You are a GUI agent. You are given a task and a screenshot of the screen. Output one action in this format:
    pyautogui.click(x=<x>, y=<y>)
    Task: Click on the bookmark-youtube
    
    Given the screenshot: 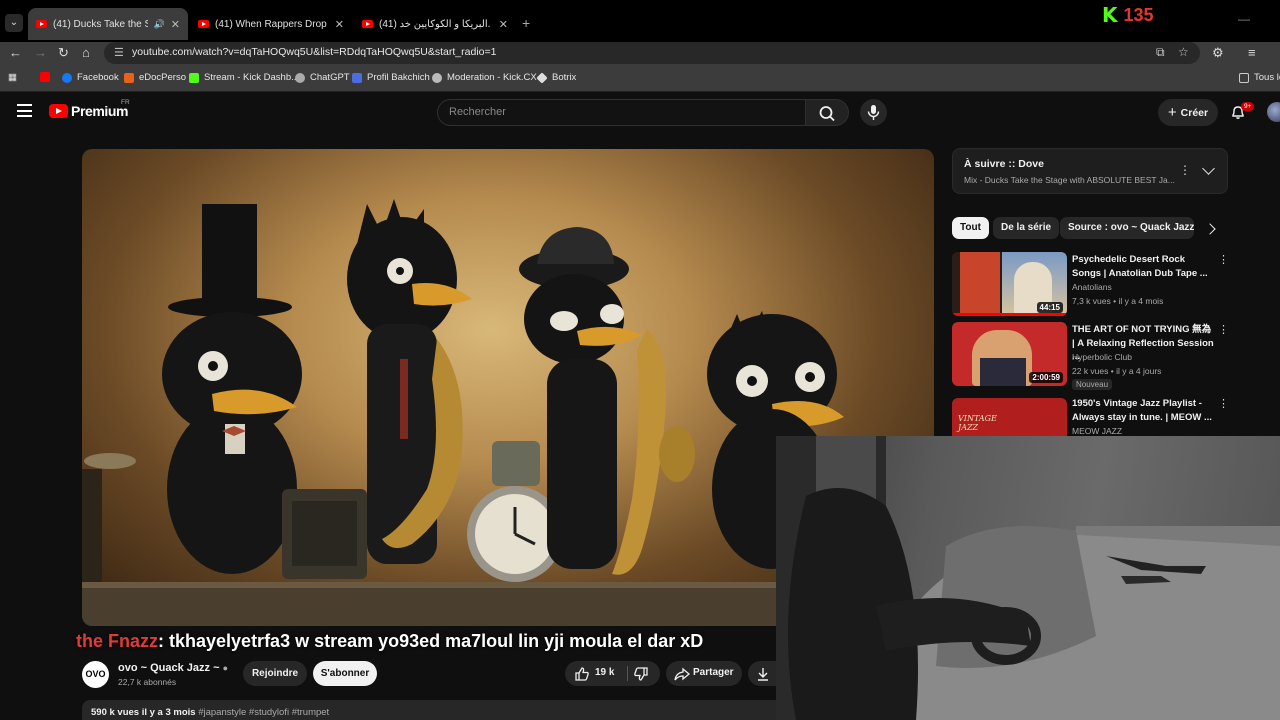 What is the action you would take?
    pyautogui.click(x=45, y=77)
    